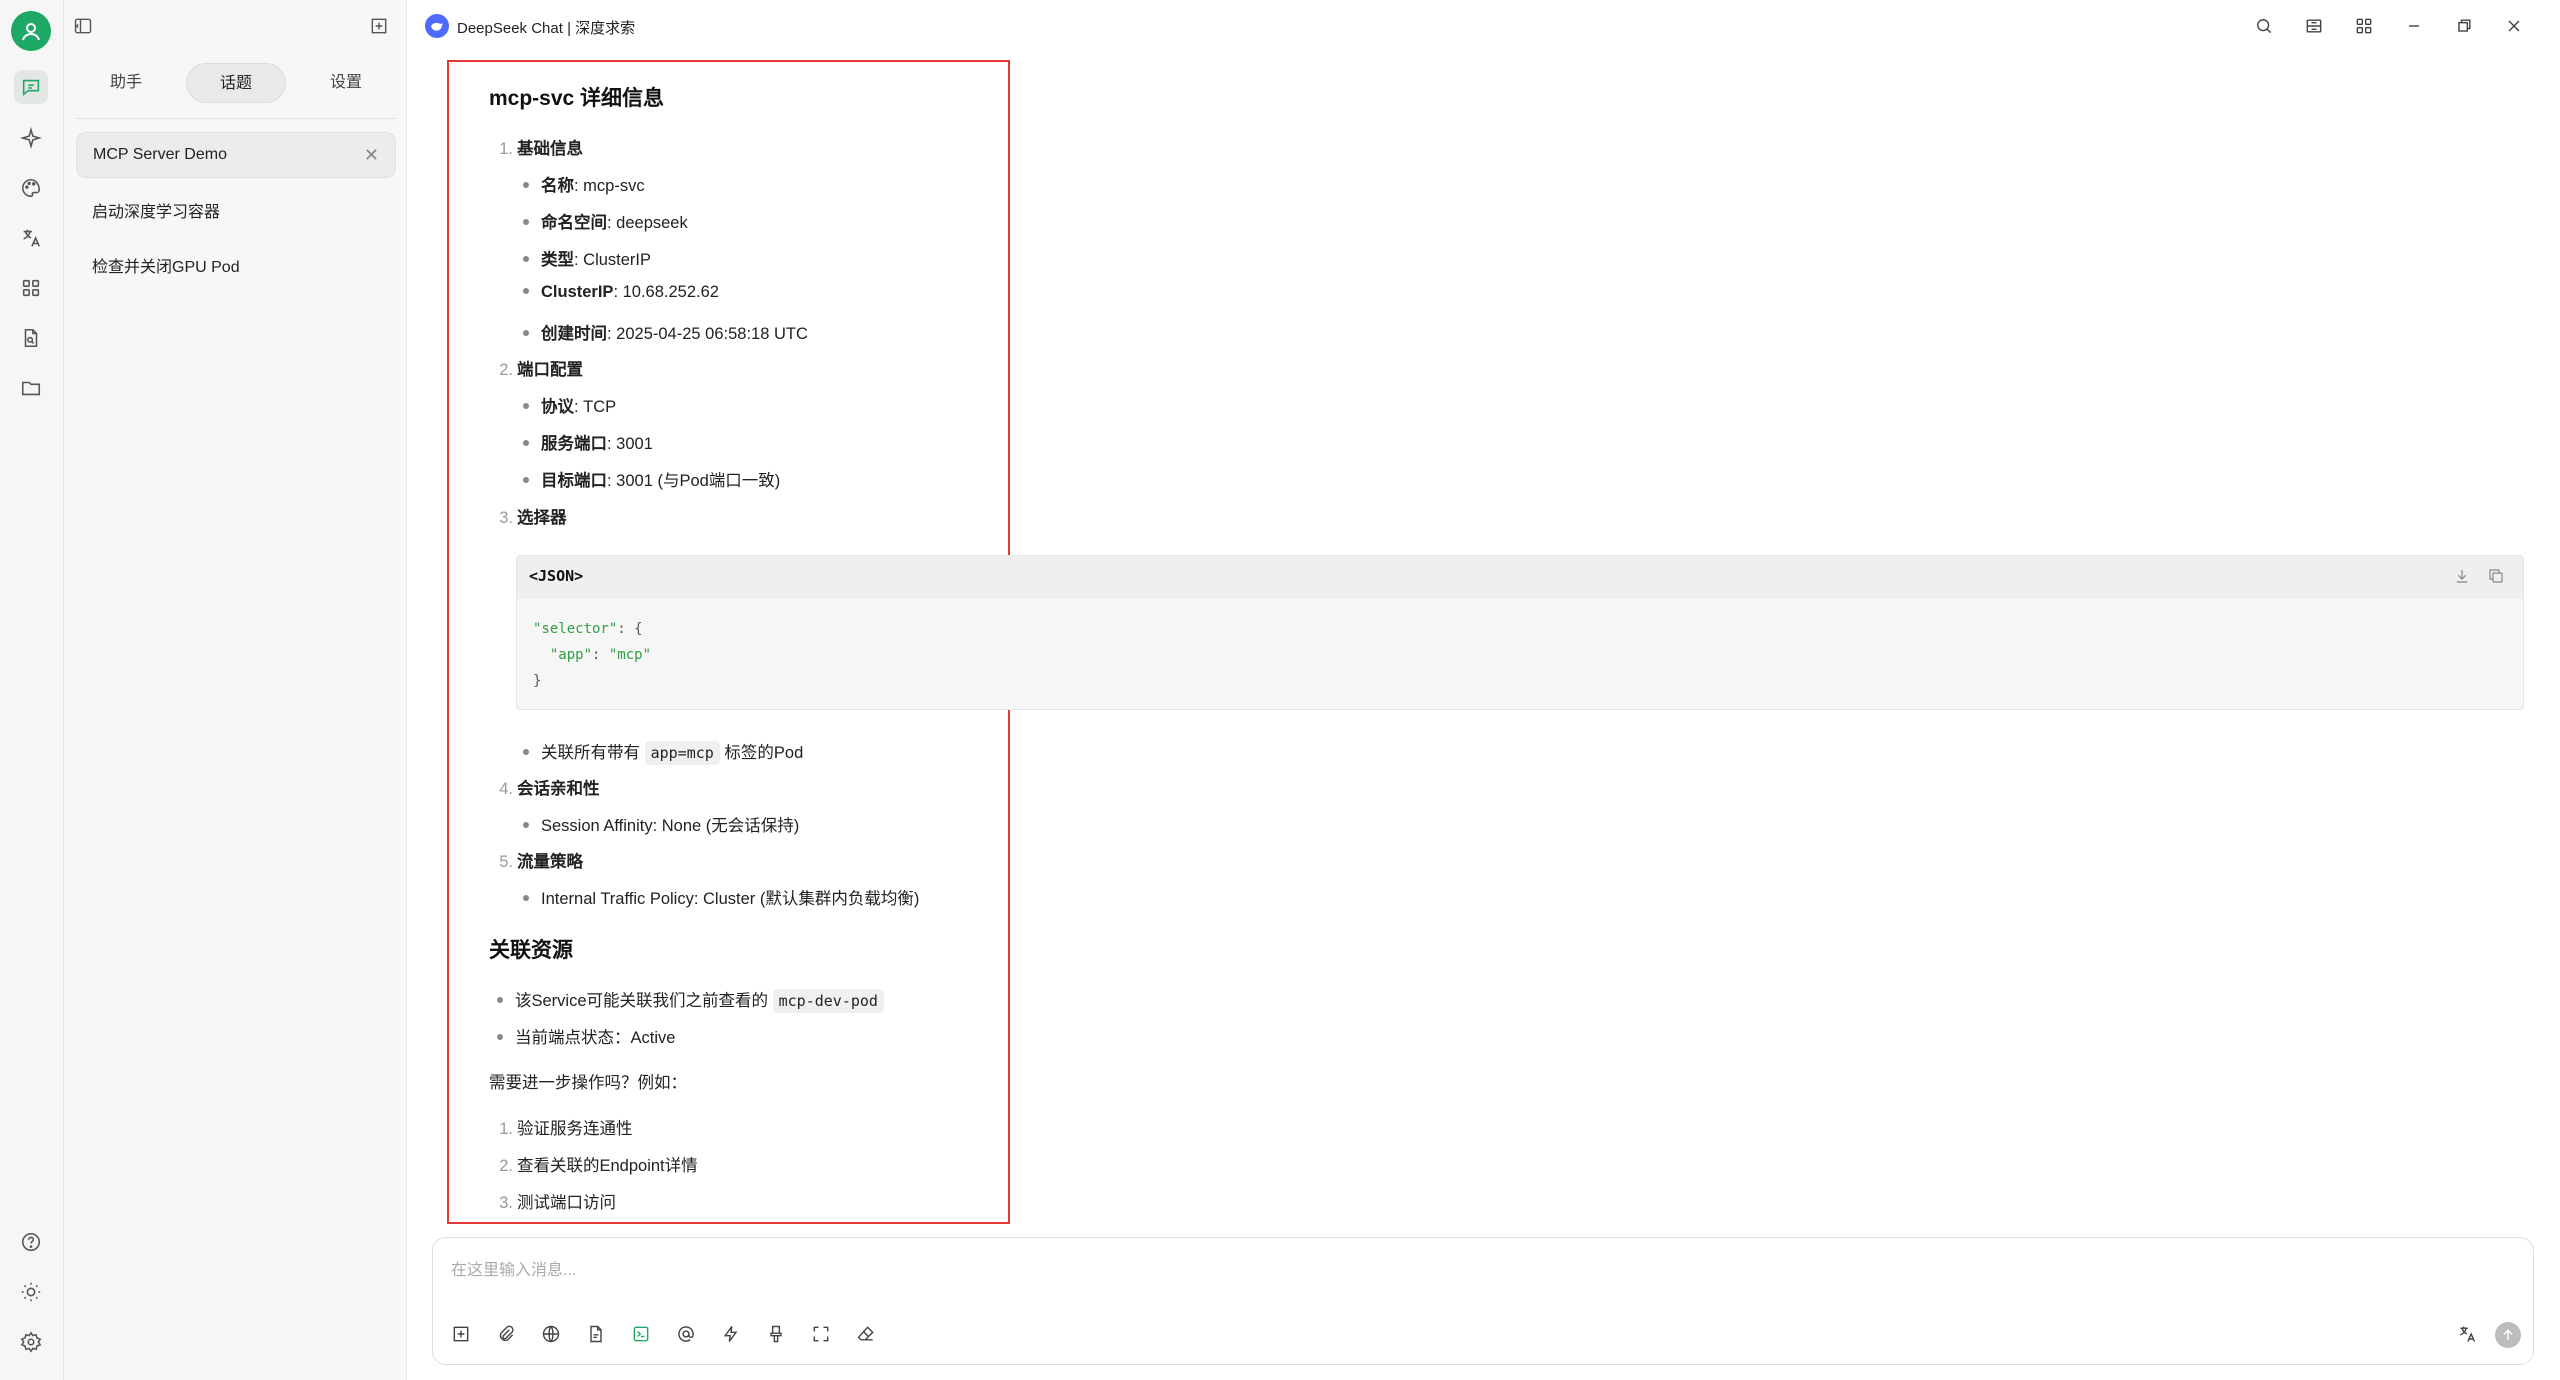 The height and width of the screenshot is (1380, 2560). What do you see at coordinates (236, 155) in the screenshot?
I see `topic-item-mcp-server-demo: MCP Server Demo ✕` at bounding box center [236, 155].